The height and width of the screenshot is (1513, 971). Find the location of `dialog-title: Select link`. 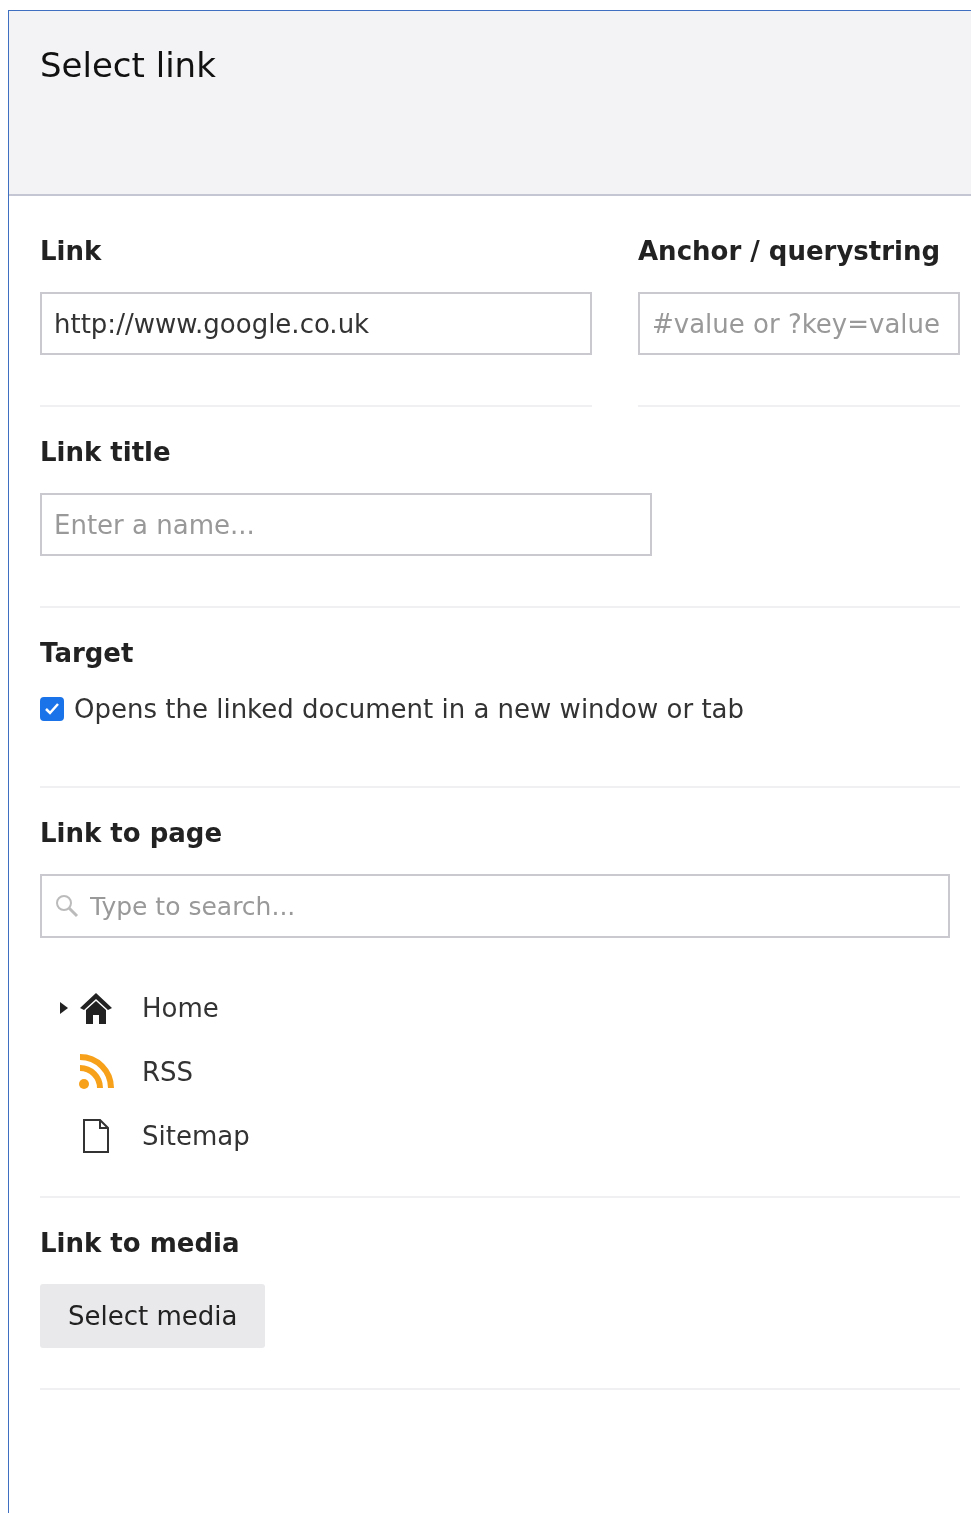

dialog-title: Select link is located at coordinates (128, 65).